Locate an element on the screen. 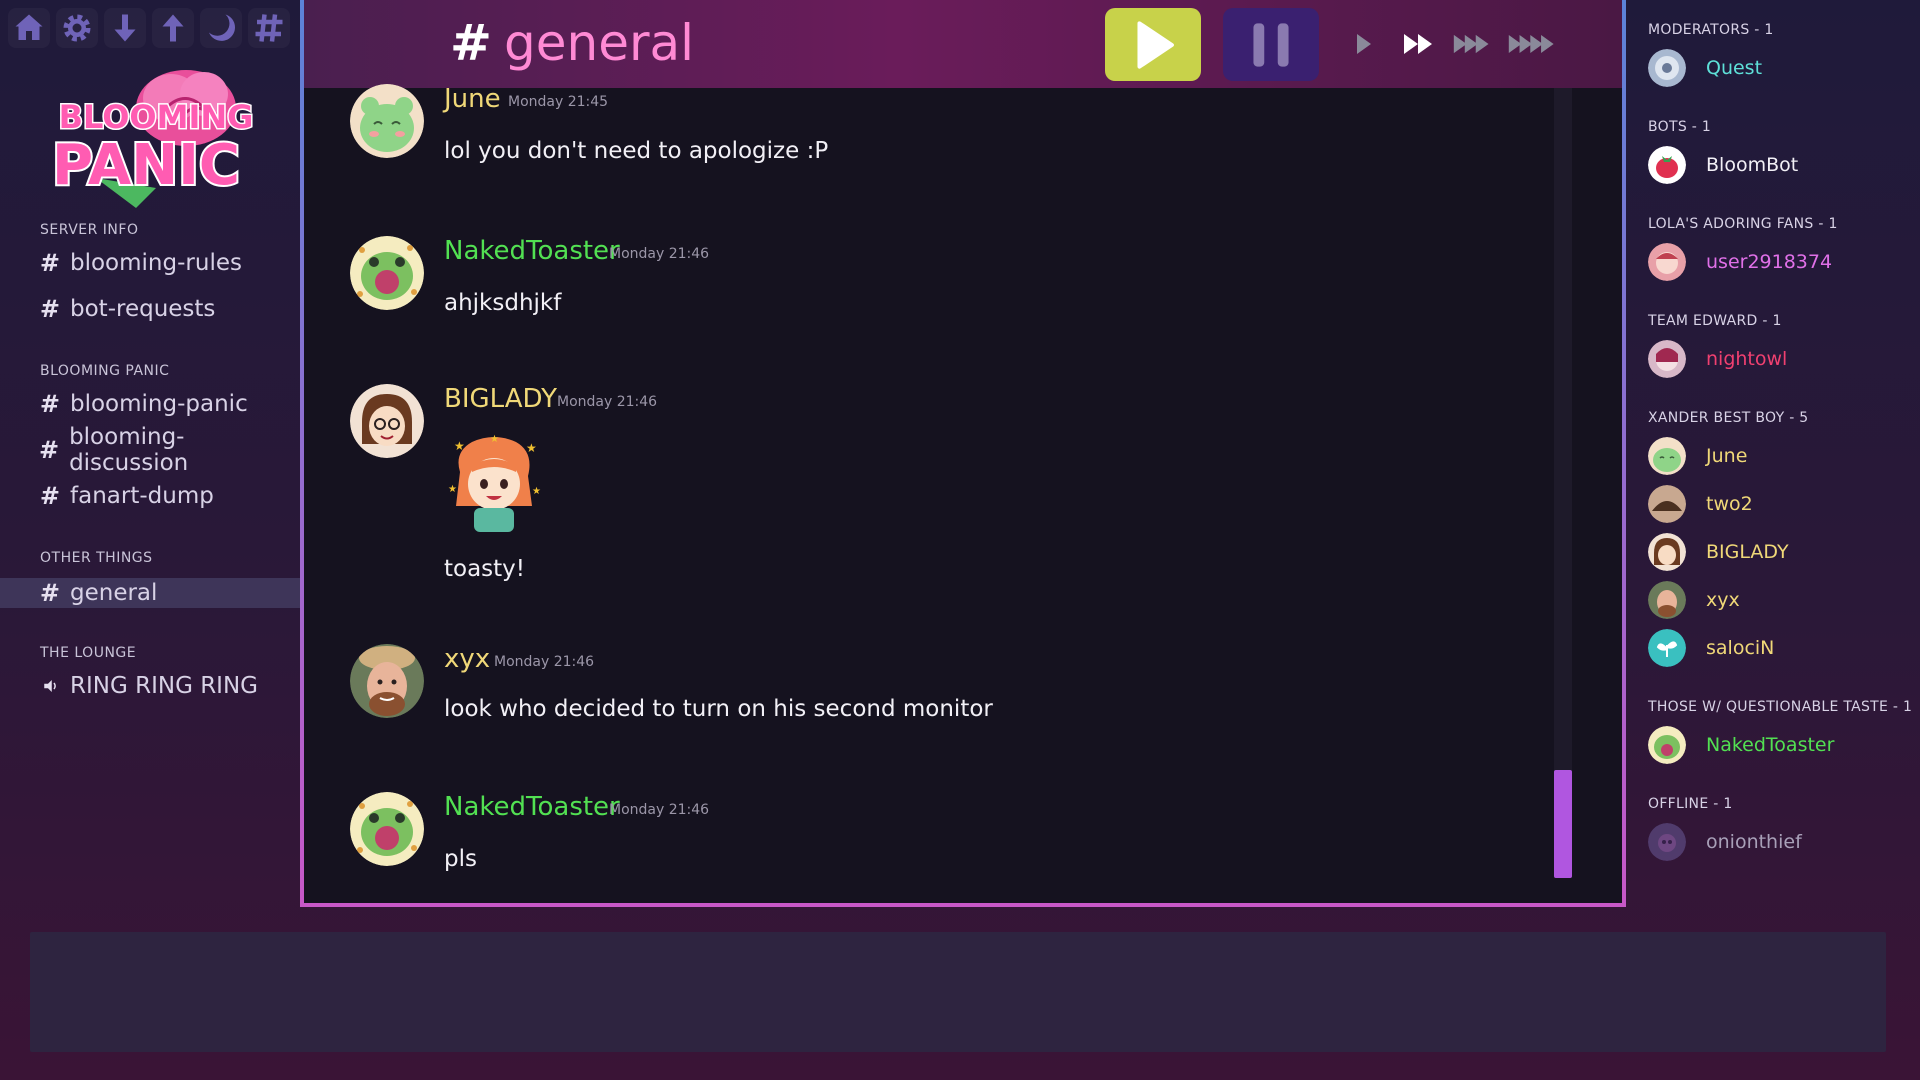  speed-3x-button is located at coordinates (1473, 44).